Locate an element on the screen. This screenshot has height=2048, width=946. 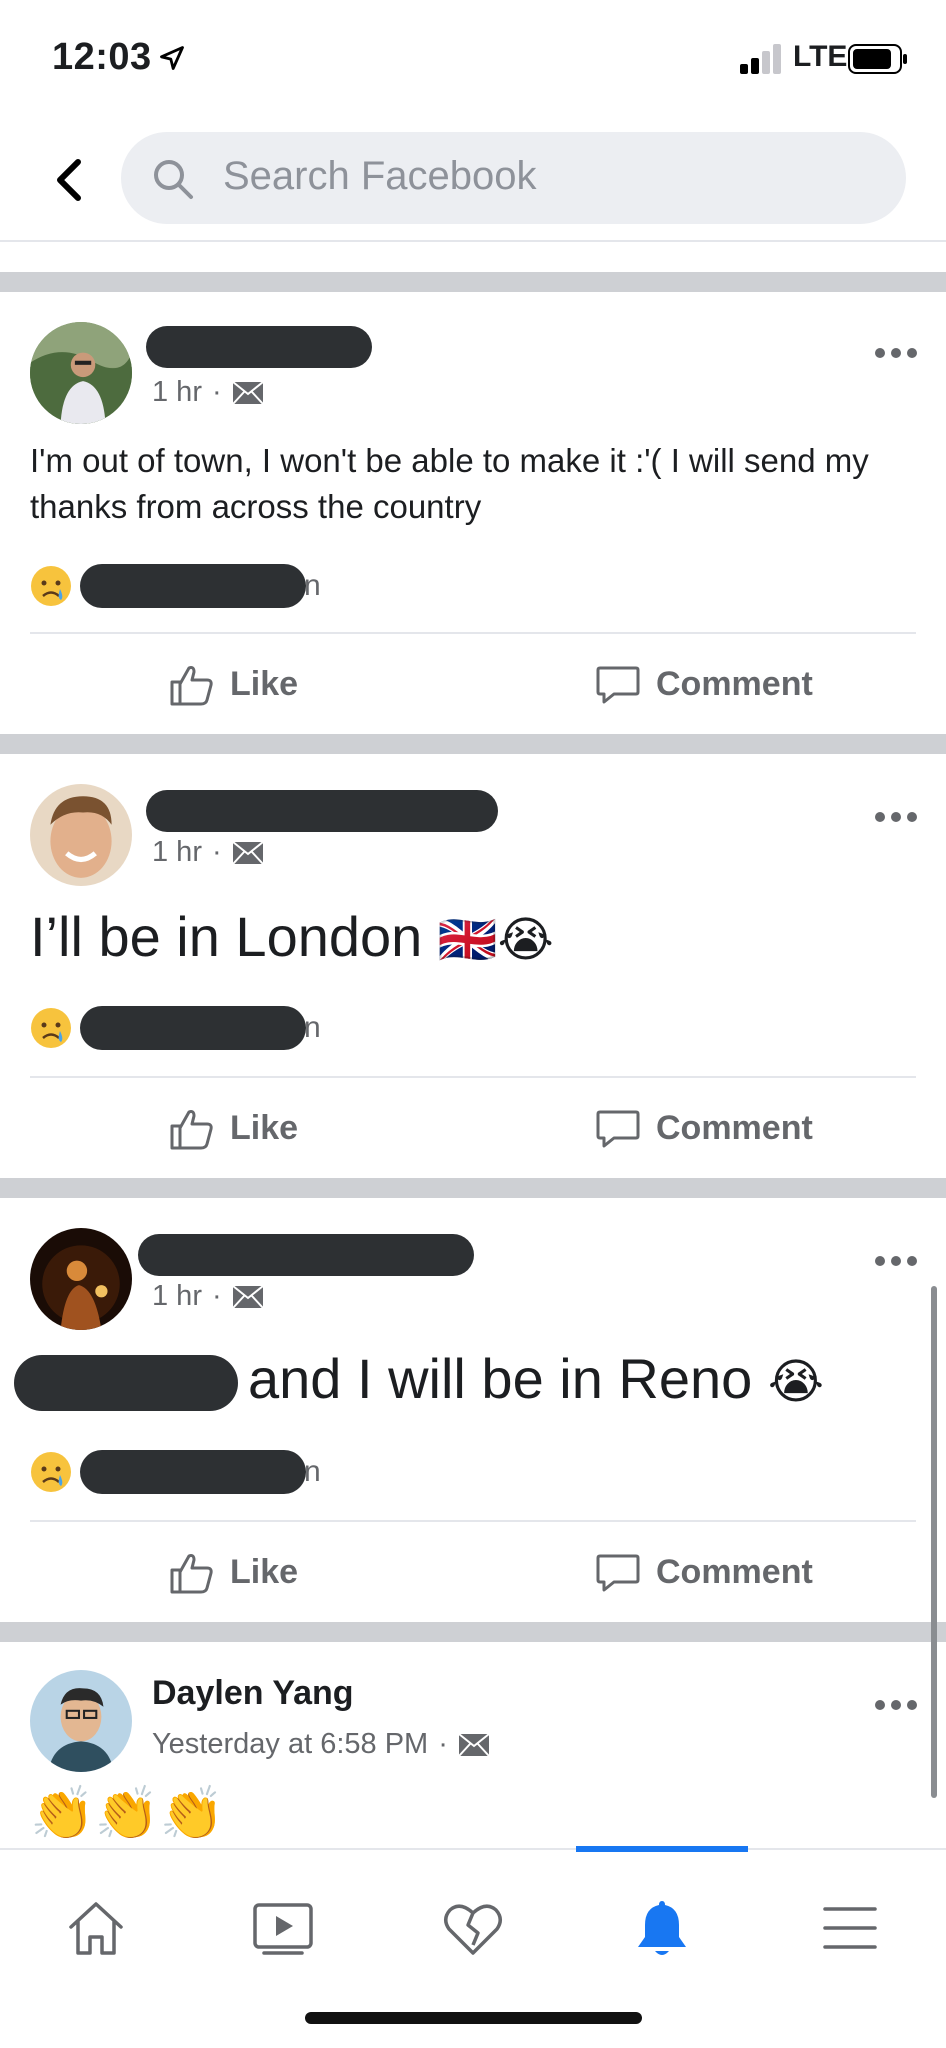
chevron-left-icon is located at coordinates (69, 180).